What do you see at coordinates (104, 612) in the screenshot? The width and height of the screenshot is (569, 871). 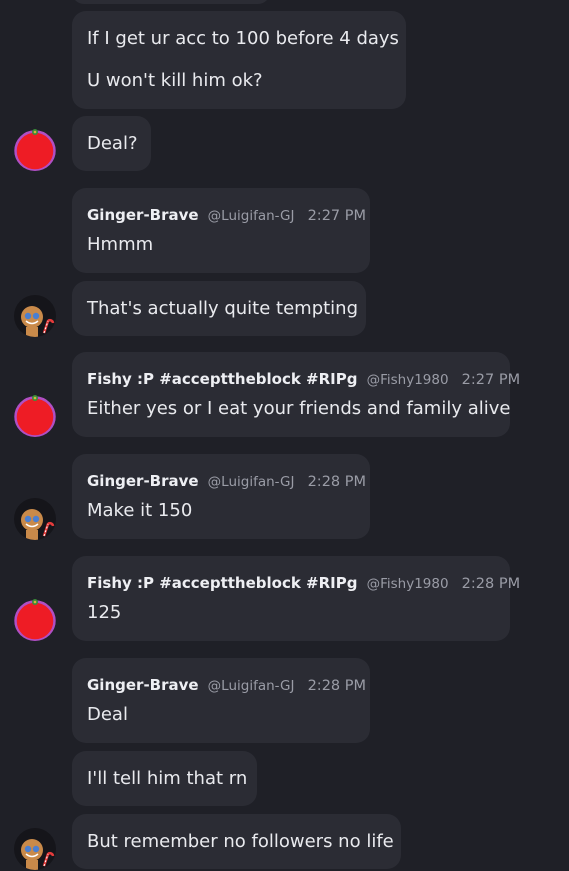 I see `message-text: 125` at bounding box center [104, 612].